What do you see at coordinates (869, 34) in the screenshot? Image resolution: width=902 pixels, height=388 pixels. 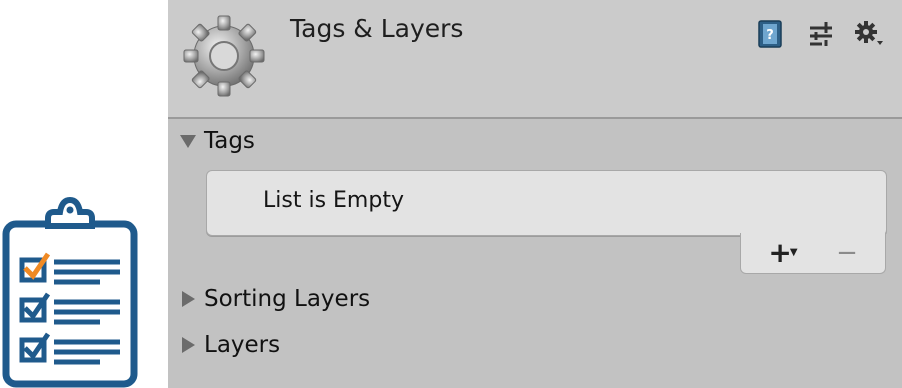 I see `settings-gear-icon` at bounding box center [869, 34].